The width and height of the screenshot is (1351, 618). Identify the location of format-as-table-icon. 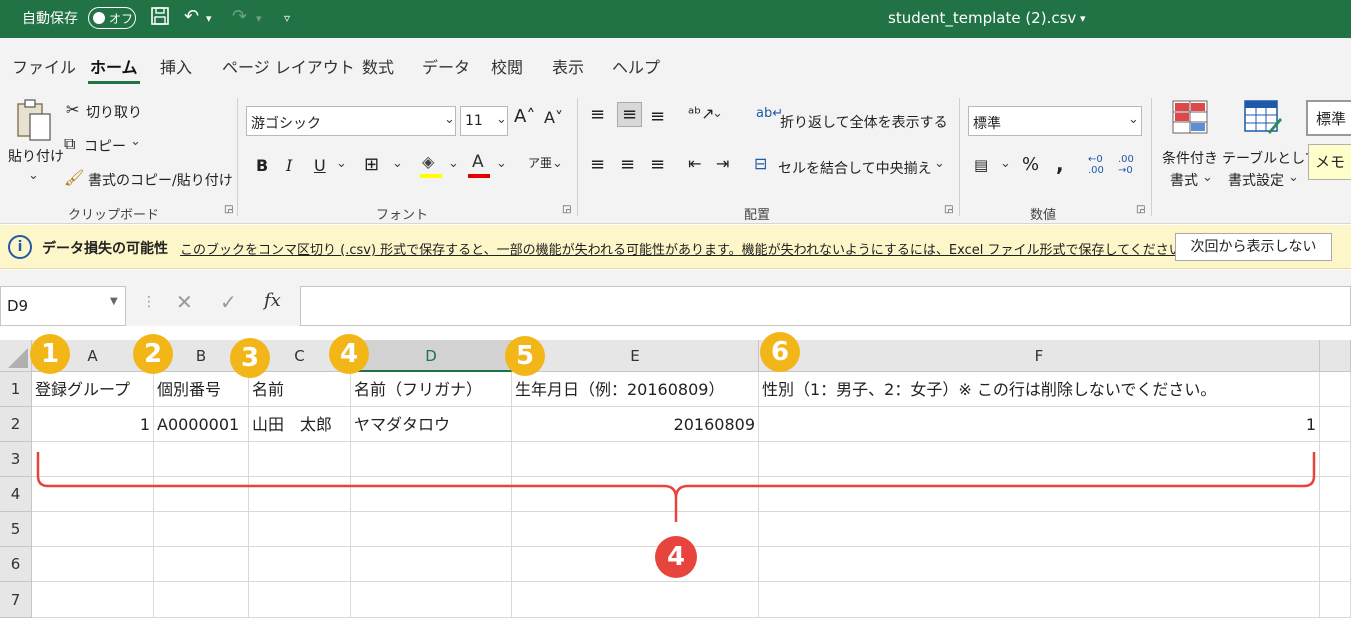
(1263, 119).